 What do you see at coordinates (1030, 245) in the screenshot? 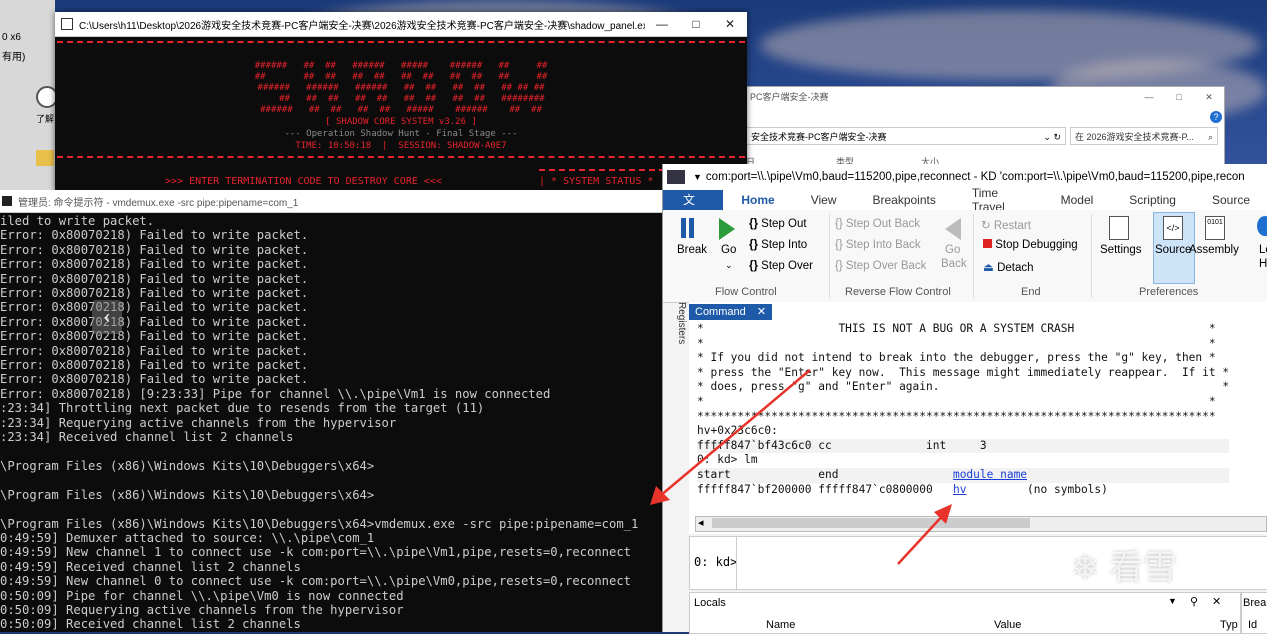
I see `stop-debugging-button: Stop Debugging` at bounding box center [1030, 245].